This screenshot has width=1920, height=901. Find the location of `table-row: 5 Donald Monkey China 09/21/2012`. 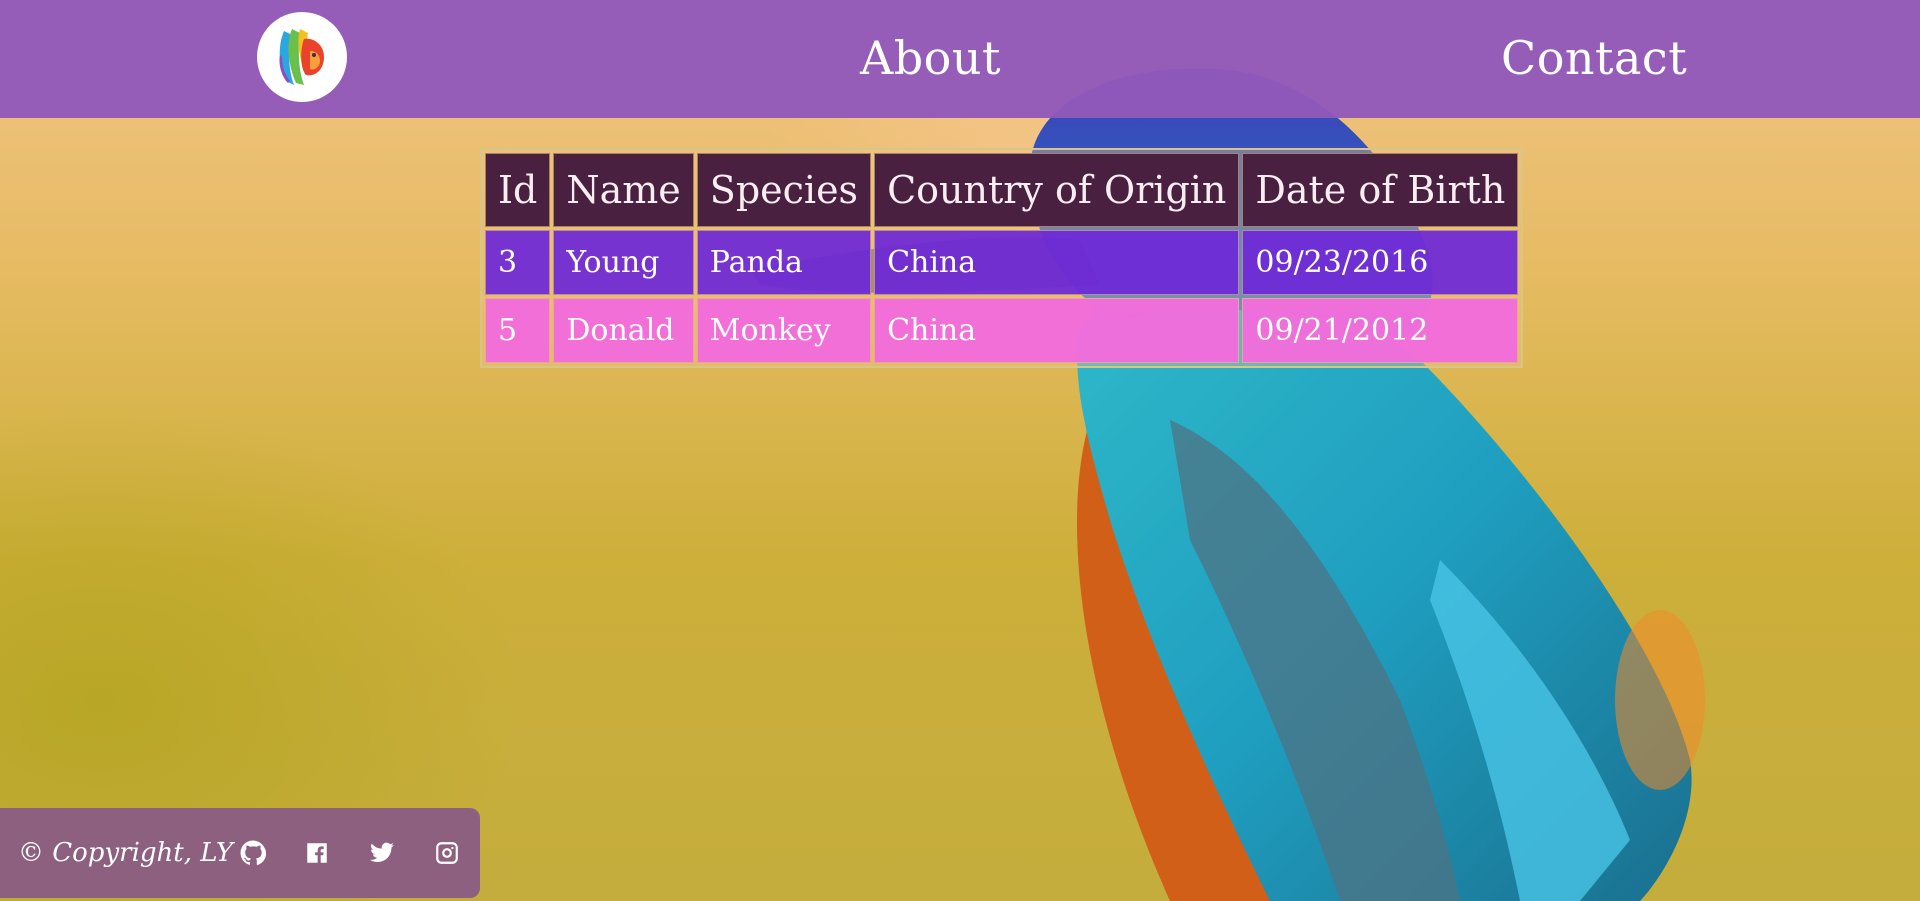

table-row: 5 Donald Monkey China 09/21/2012 is located at coordinates (1002, 330).